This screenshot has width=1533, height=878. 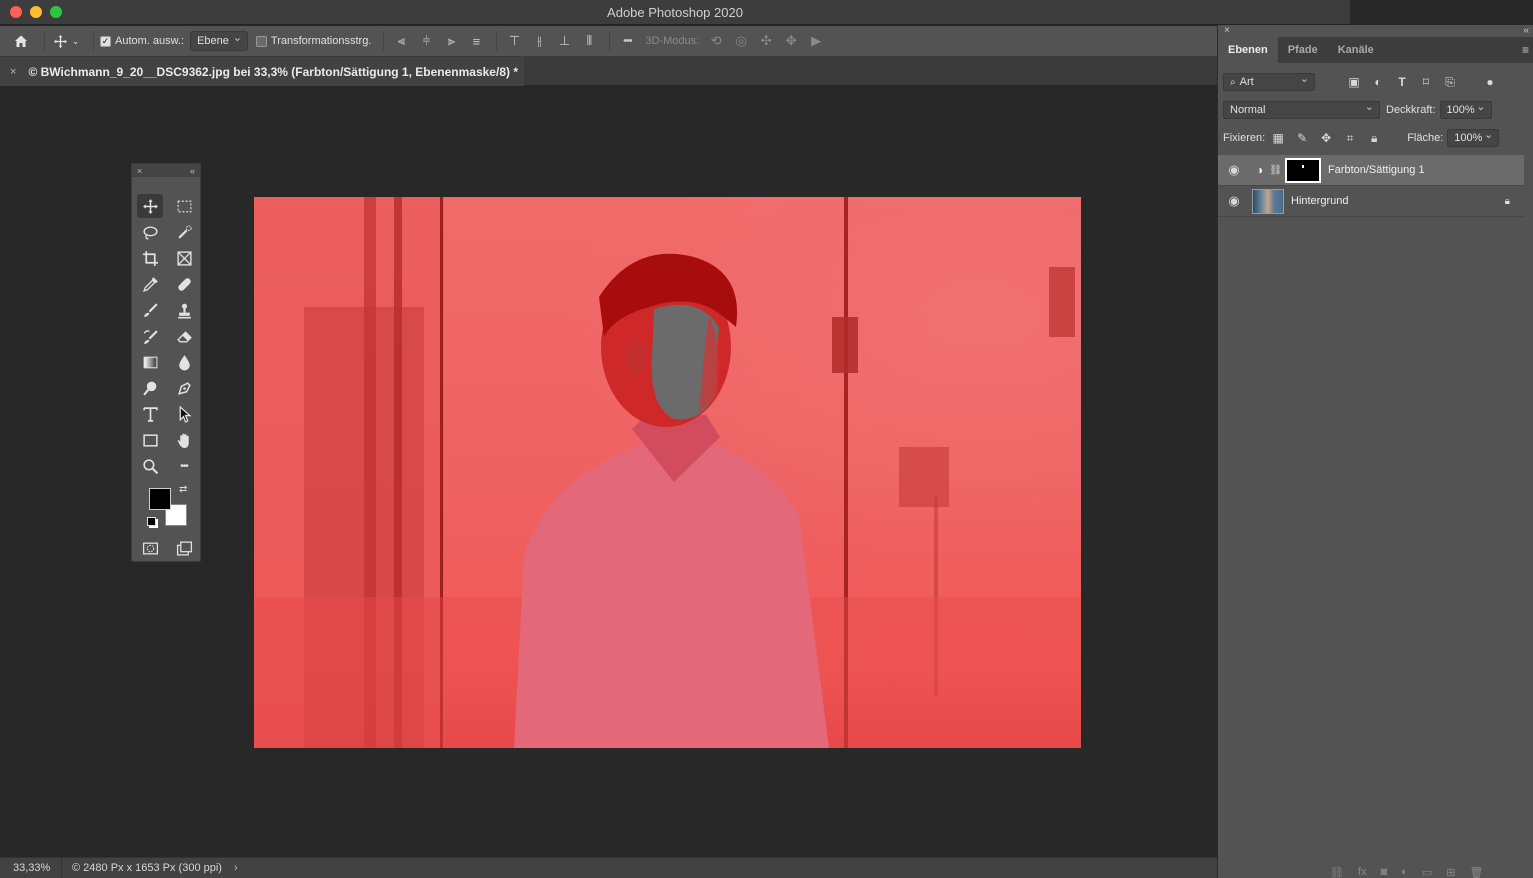 What do you see at coordinates (1269, 81) in the screenshot?
I see `layer-filter-dropdown: ⌕ Art` at bounding box center [1269, 81].